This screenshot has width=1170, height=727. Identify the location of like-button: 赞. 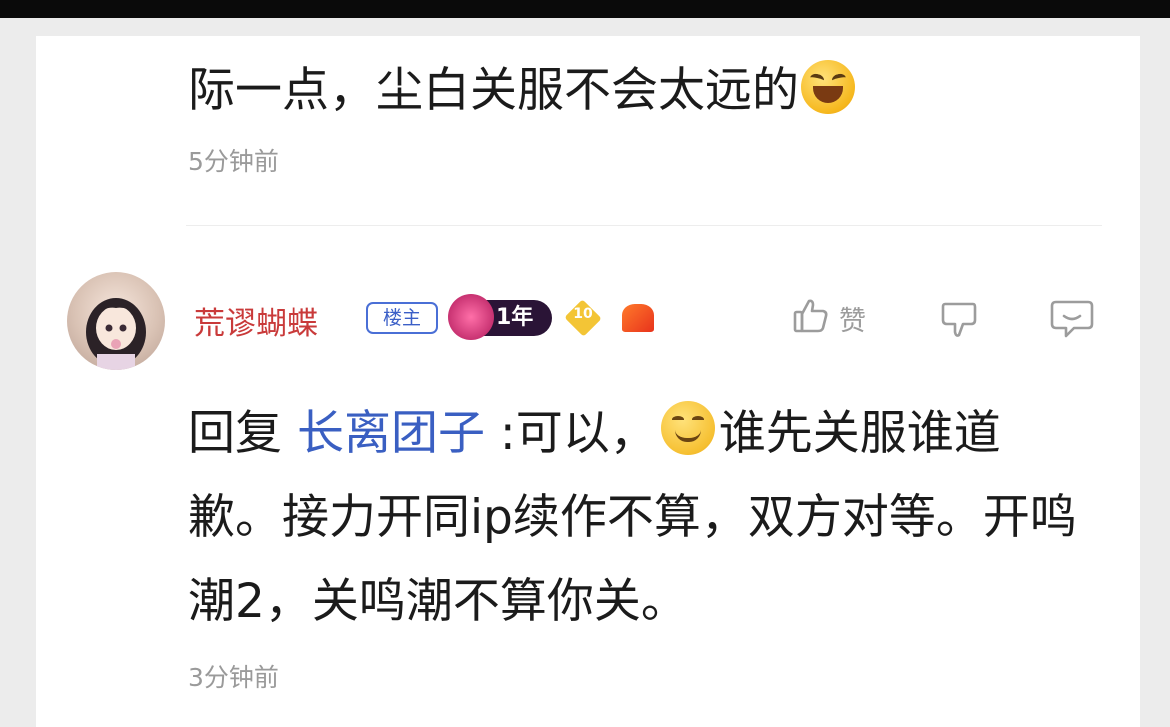
(828, 318).